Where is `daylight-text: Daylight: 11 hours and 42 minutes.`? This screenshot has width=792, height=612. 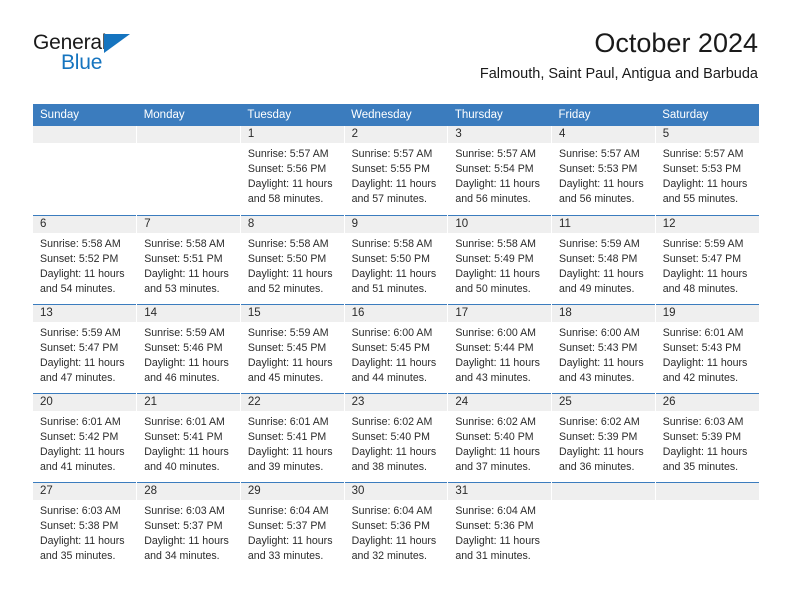 daylight-text: Daylight: 11 hours and 42 minutes. is located at coordinates (705, 370).